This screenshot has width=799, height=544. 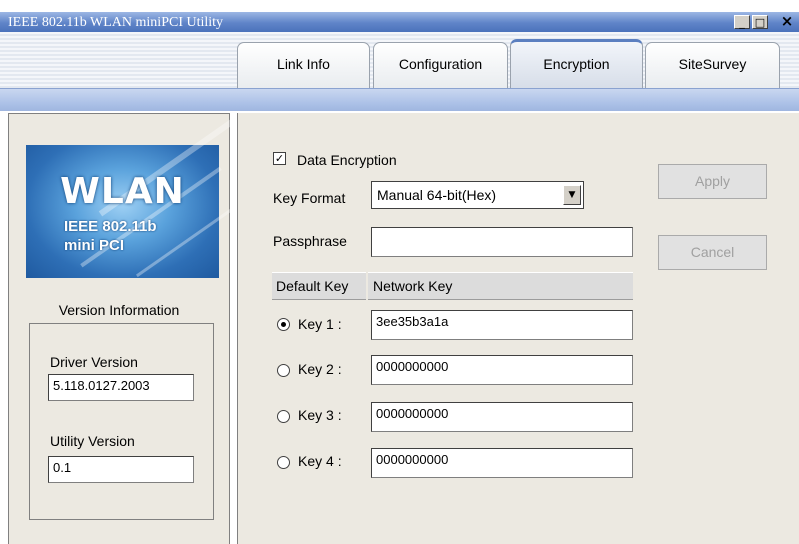 What do you see at coordinates (110, 226) in the screenshot?
I see `logo-line1: IEEE 802.11b` at bounding box center [110, 226].